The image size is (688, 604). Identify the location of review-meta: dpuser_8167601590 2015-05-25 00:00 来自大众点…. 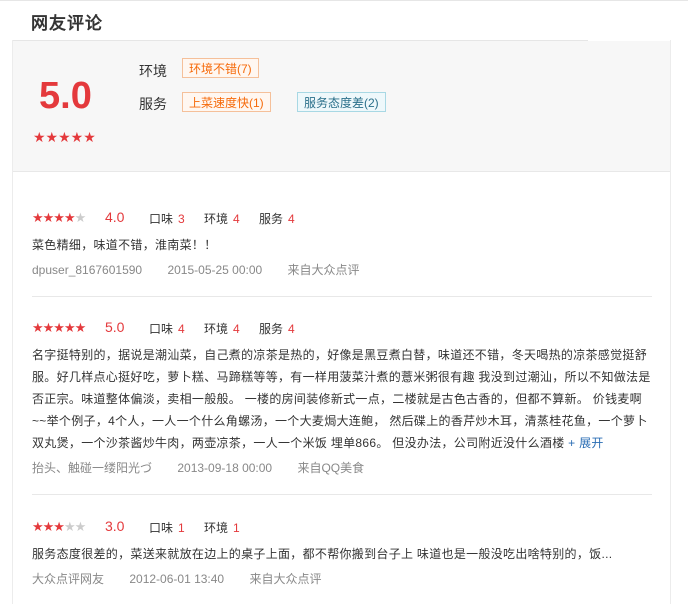
(344, 269).